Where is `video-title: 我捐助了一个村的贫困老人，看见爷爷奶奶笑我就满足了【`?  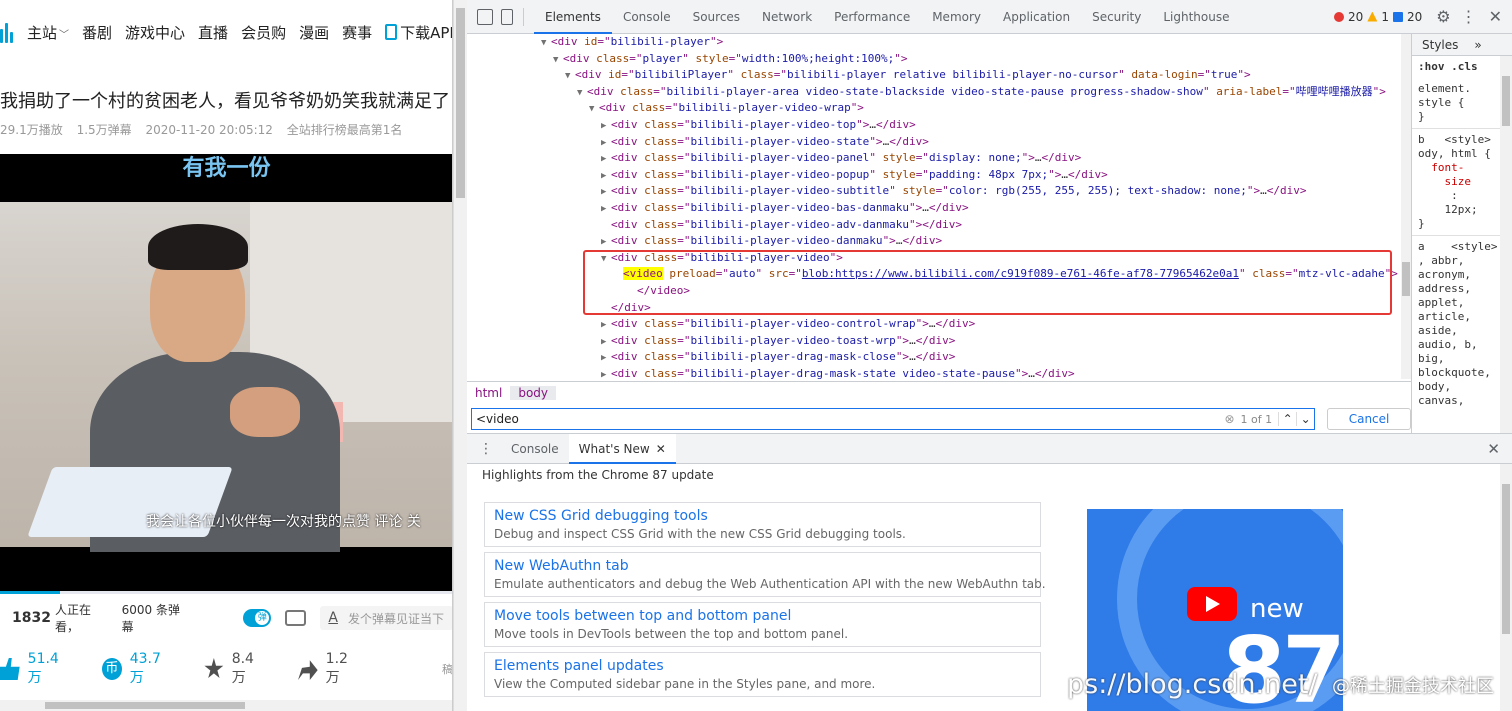 video-title: 我捐助了一个村的贫困老人，看见爷爷奶奶笑我就满足了【 is located at coordinates (226, 101).